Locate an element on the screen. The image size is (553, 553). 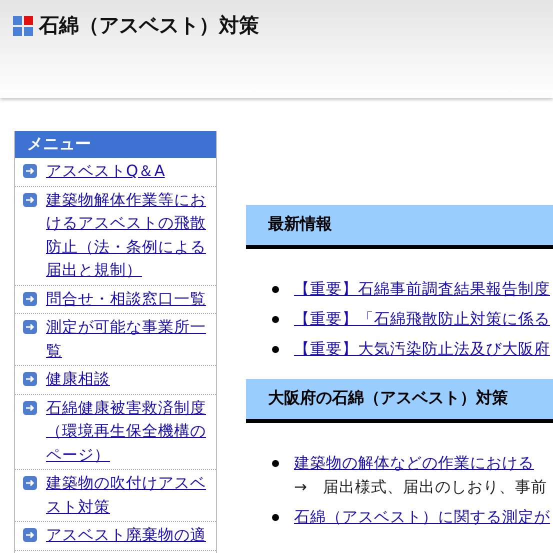
menu-link: 健康相談 is located at coordinates (127, 380).